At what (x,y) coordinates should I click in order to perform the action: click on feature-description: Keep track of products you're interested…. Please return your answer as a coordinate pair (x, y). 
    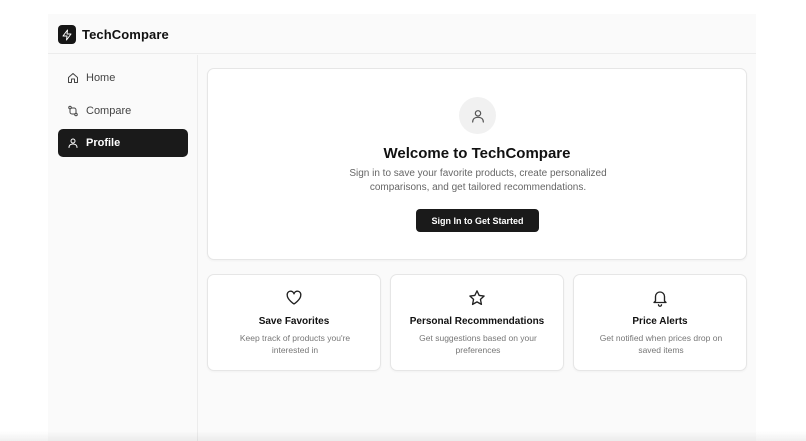
    Looking at the image, I should click on (295, 344).